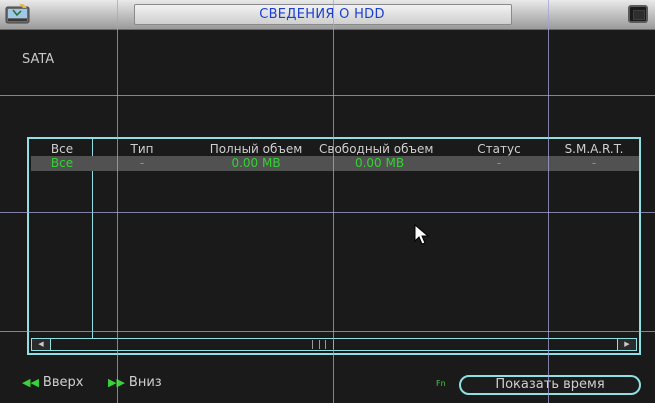 This screenshot has height=403, width=655. Describe the element at coordinates (63, 382) in the screenshot. I see `page-up-label: Вверх` at that location.